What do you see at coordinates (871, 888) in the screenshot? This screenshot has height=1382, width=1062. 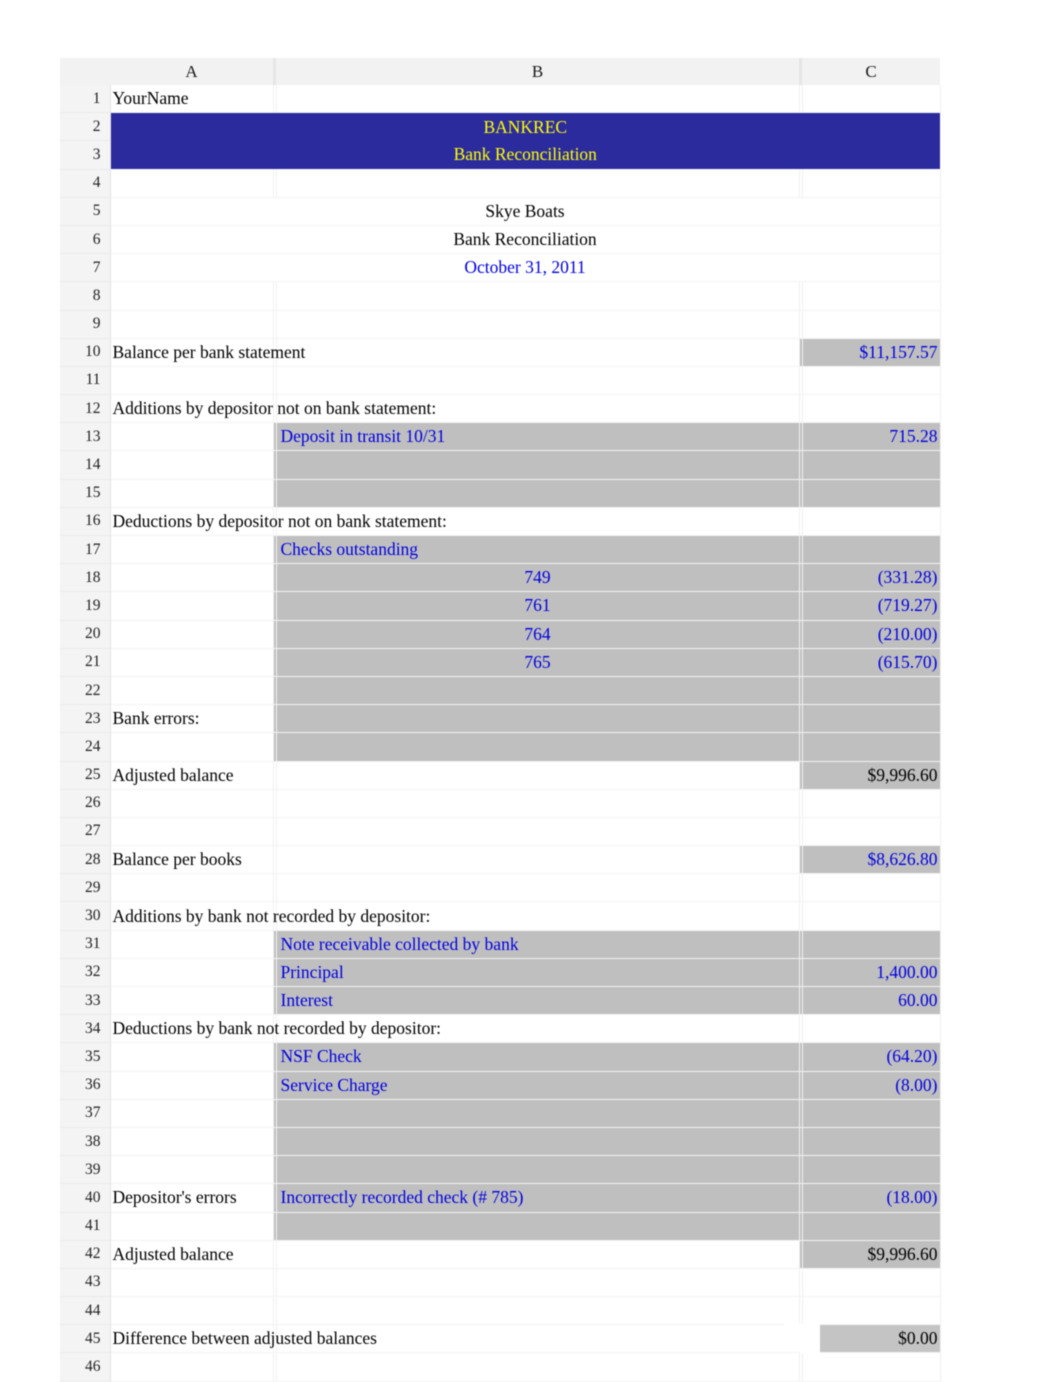 I see `cell-c29` at bounding box center [871, 888].